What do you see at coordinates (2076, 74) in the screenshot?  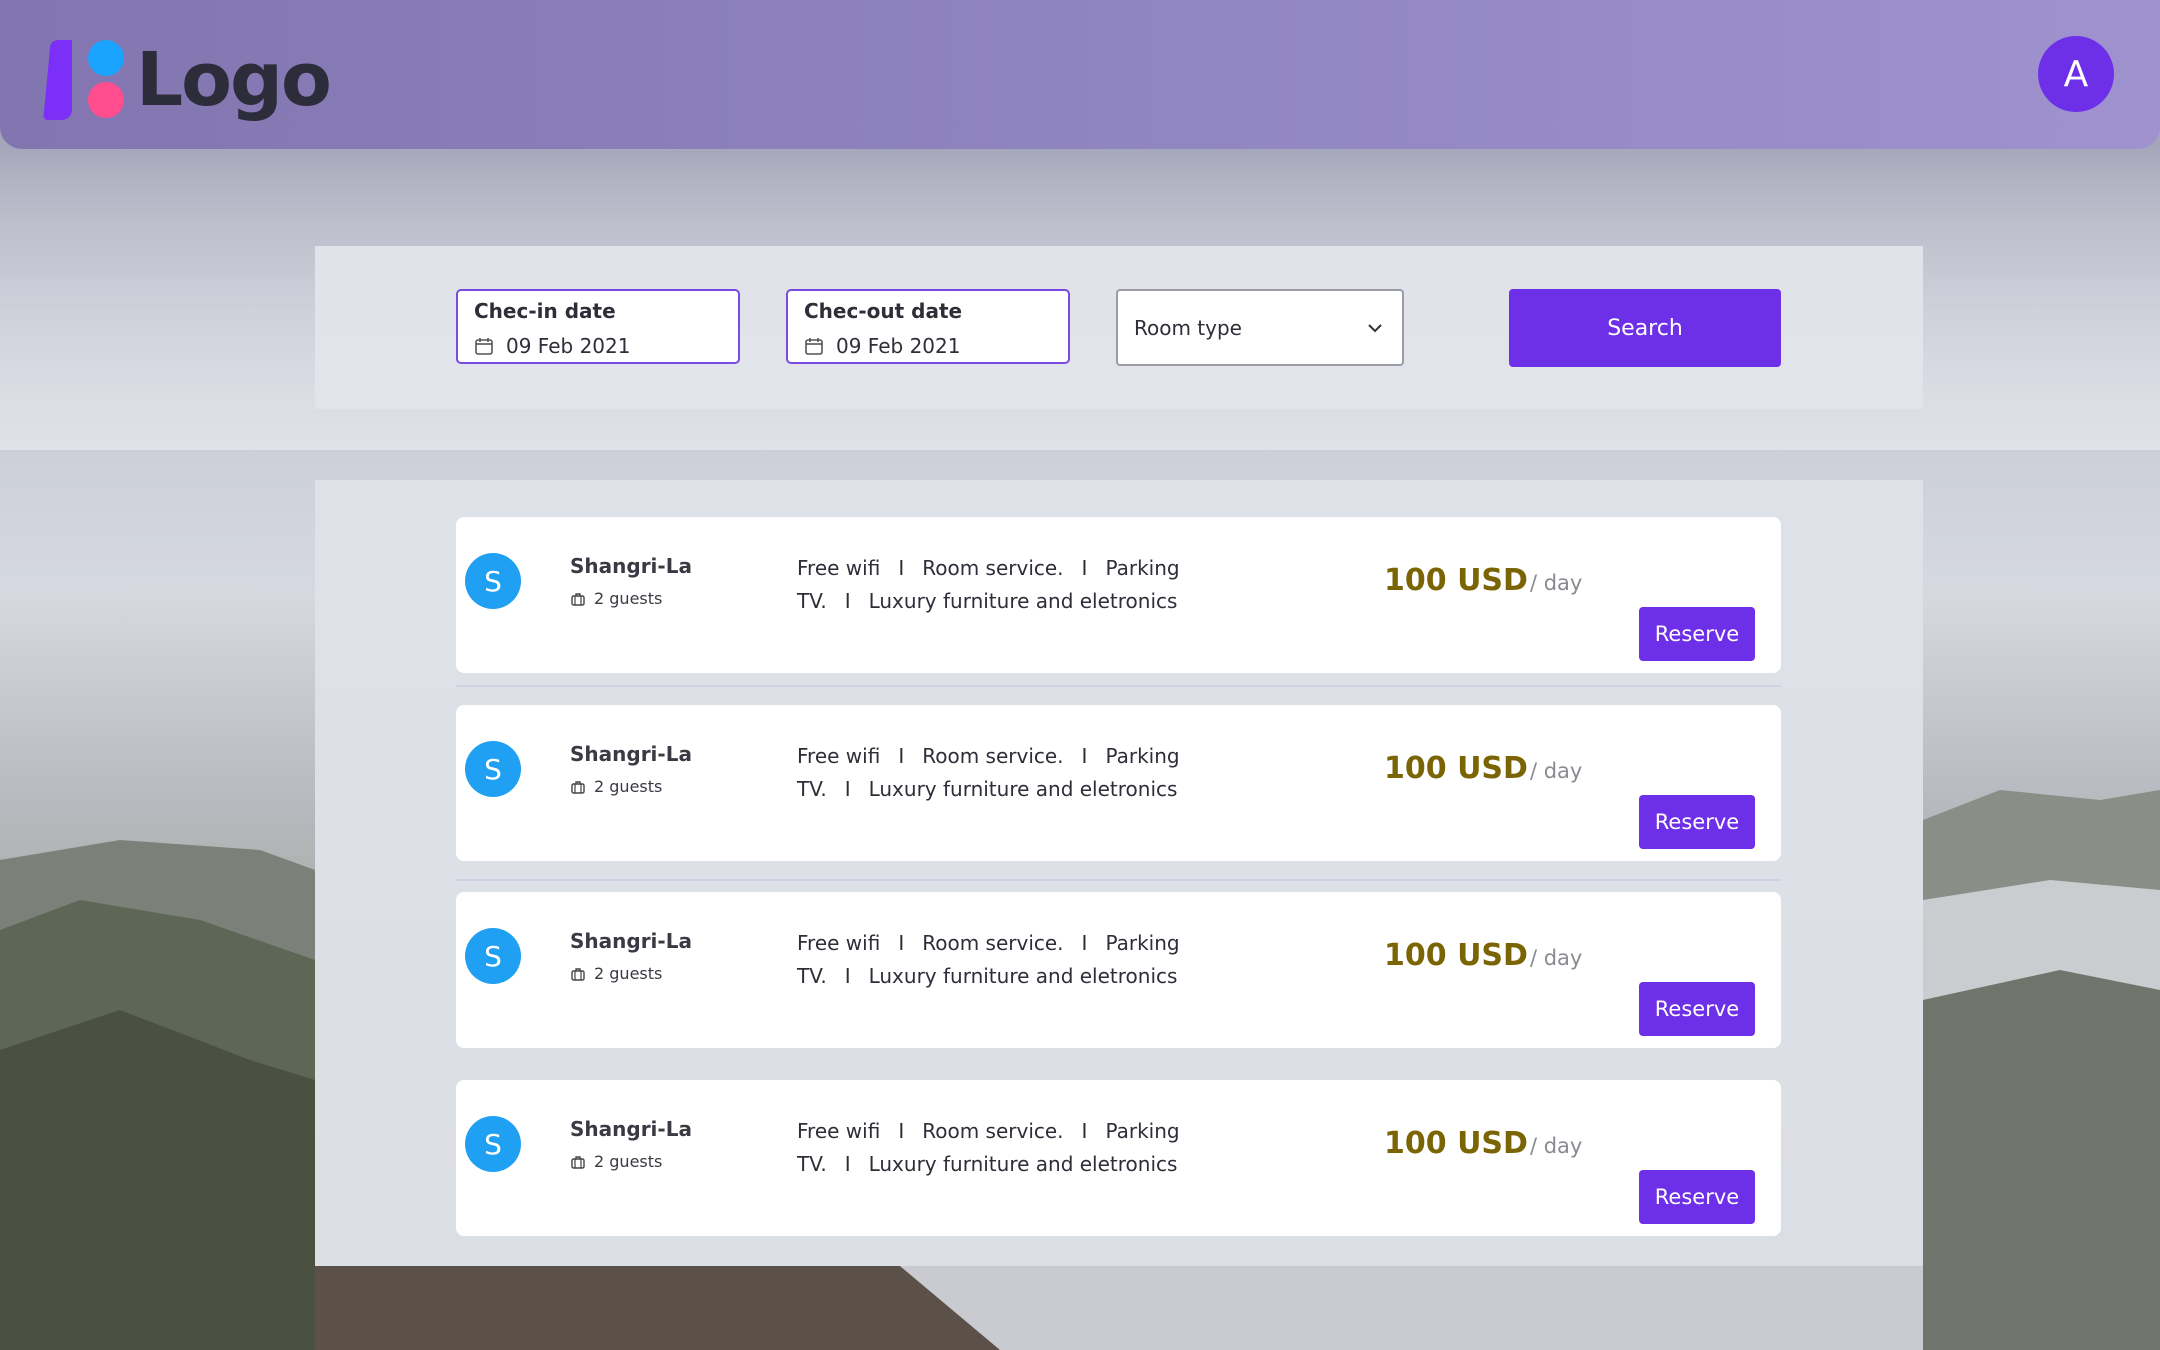 I see `user-avatar: A` at bounding box center [2076, 74].